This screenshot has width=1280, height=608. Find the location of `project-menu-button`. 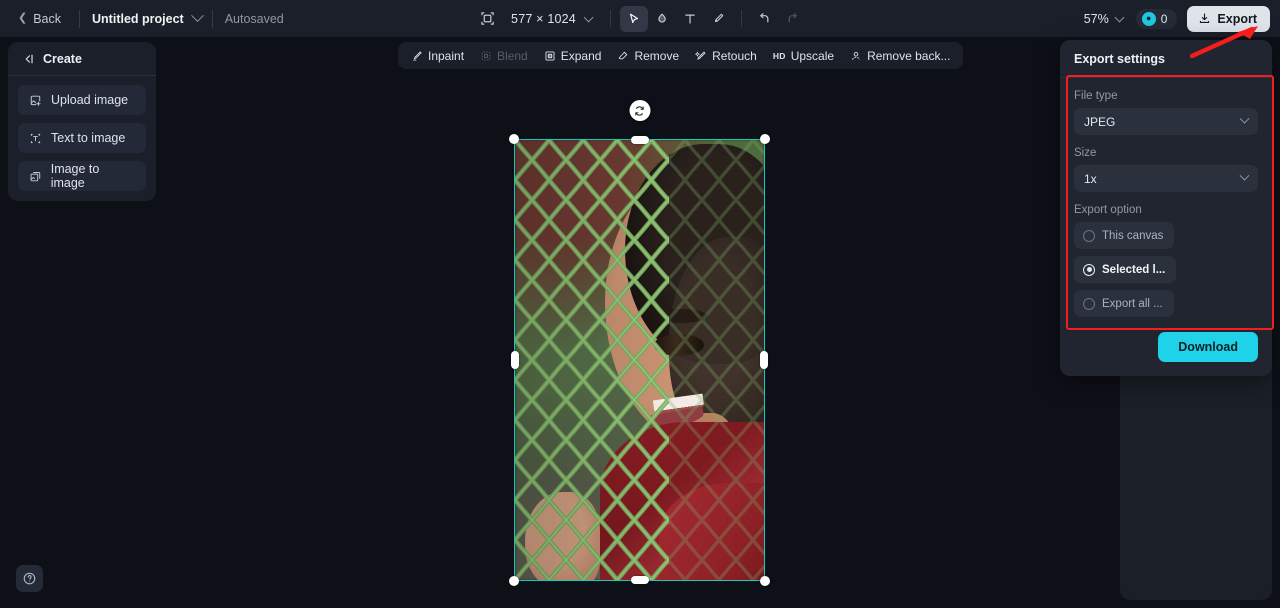

project-menu-button is located at coordinates (198, 16).